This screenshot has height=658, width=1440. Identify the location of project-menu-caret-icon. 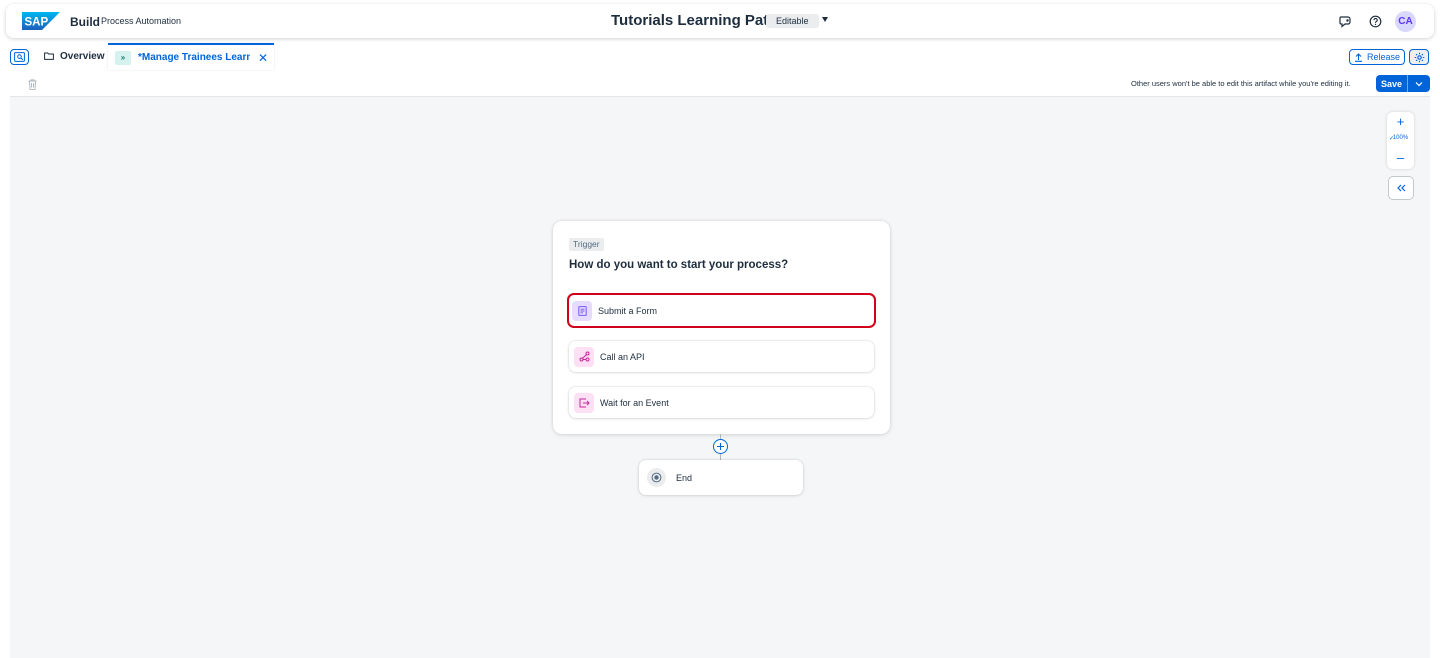
(825, 19).